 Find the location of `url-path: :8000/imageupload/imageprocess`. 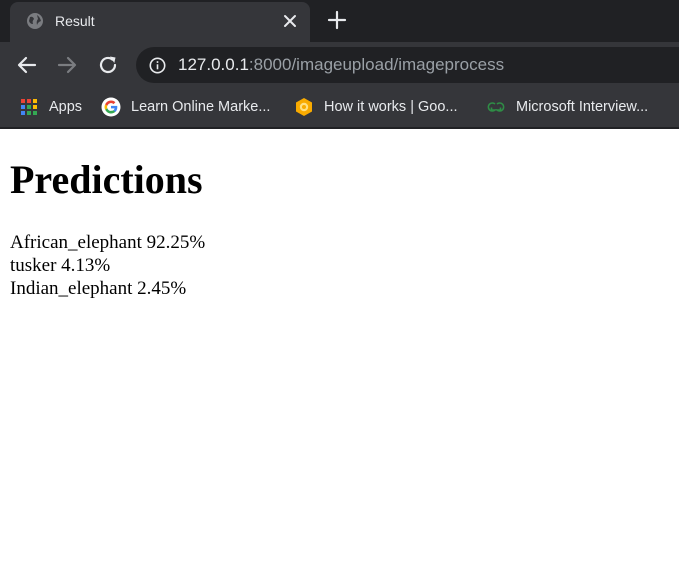

url-path: :8000/imageupload/imageprocess is located at coordinates (376, 64).